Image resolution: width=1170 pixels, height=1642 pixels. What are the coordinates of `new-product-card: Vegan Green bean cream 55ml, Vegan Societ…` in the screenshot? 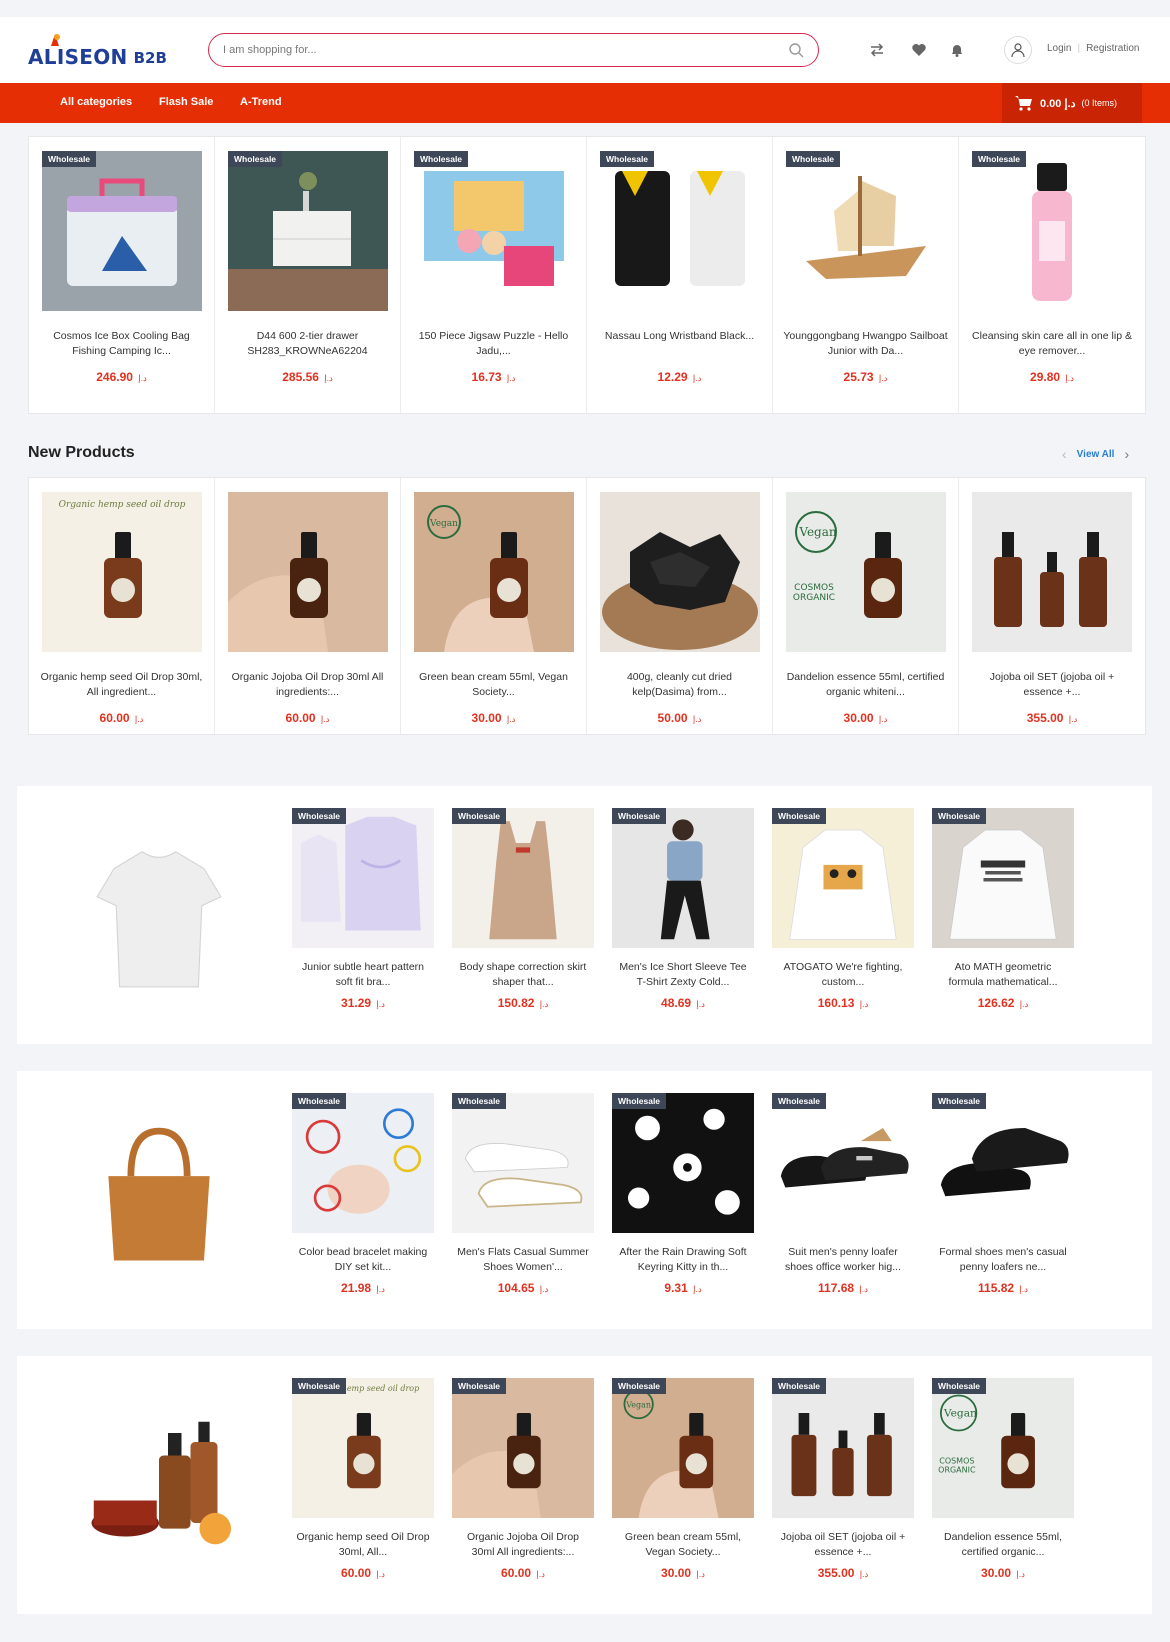 It's located at (494, 606).